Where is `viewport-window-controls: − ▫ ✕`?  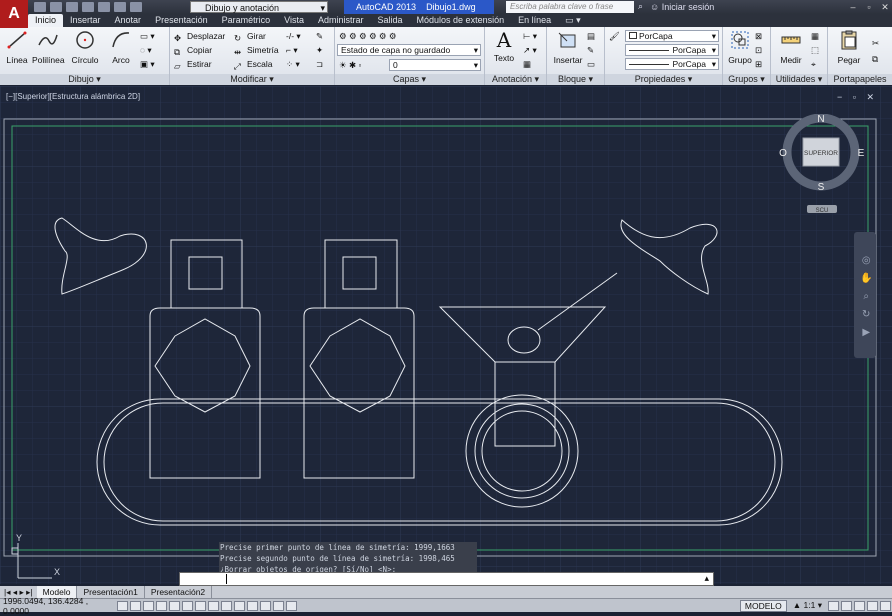
viewport-window-controls: − ▫ ✕ is located at coordinates (857, 97).